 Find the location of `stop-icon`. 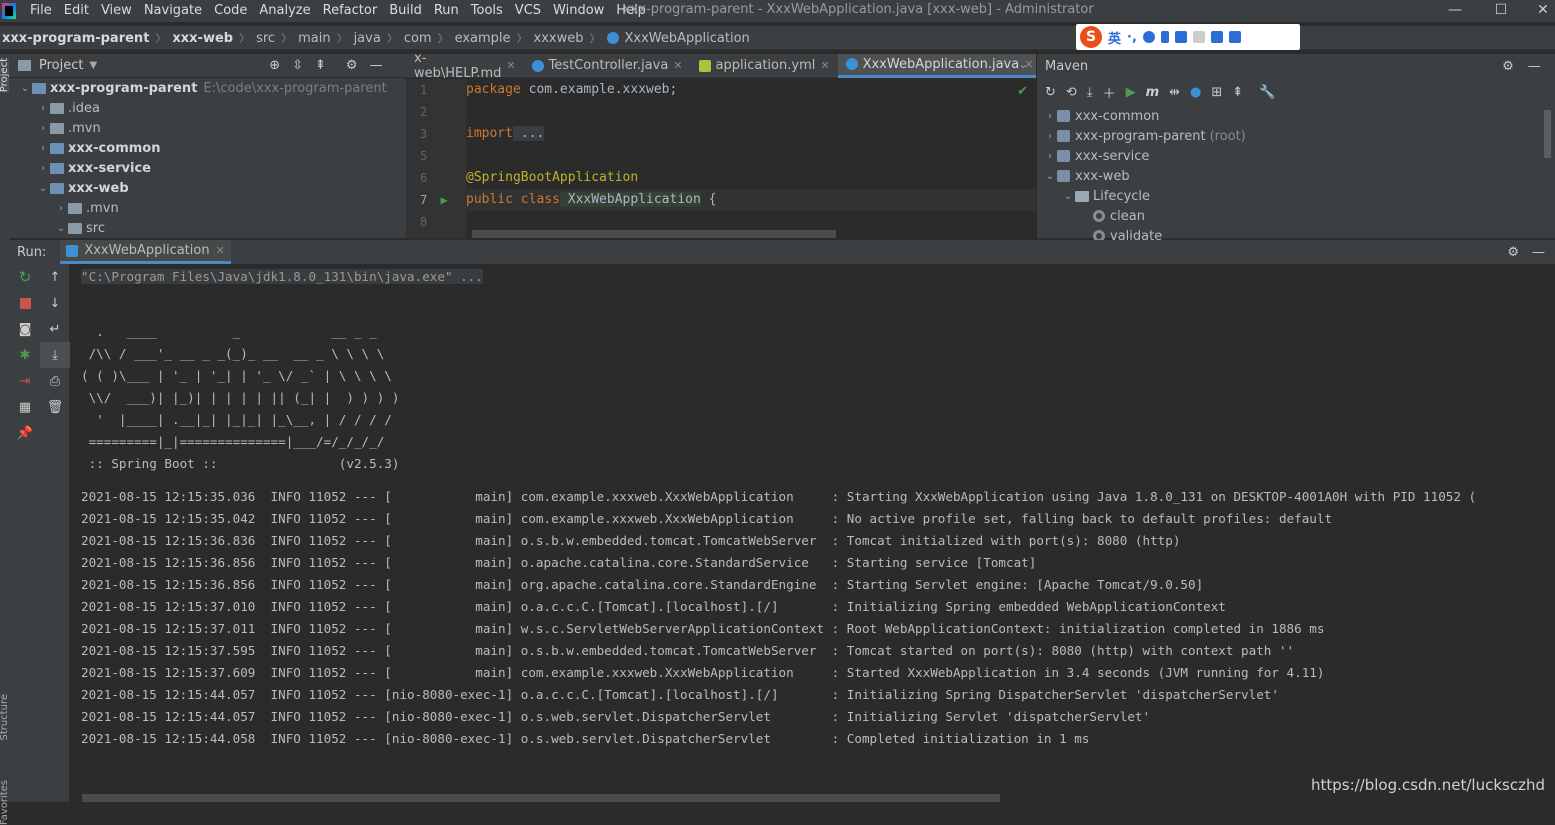

stop-icon is located at coordinates (25, 303).